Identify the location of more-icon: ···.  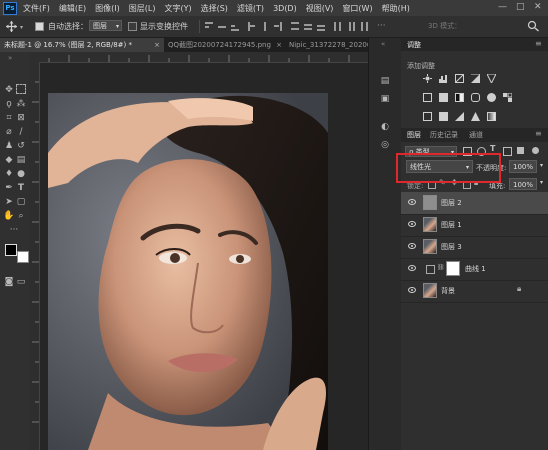
(14, 230).